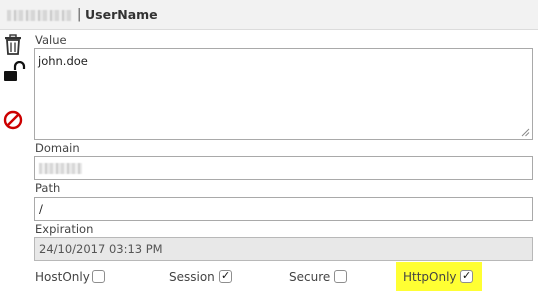 This screenshot has height=295, width=538. I want to click on hostonly-checkbox, so click(98, 276).